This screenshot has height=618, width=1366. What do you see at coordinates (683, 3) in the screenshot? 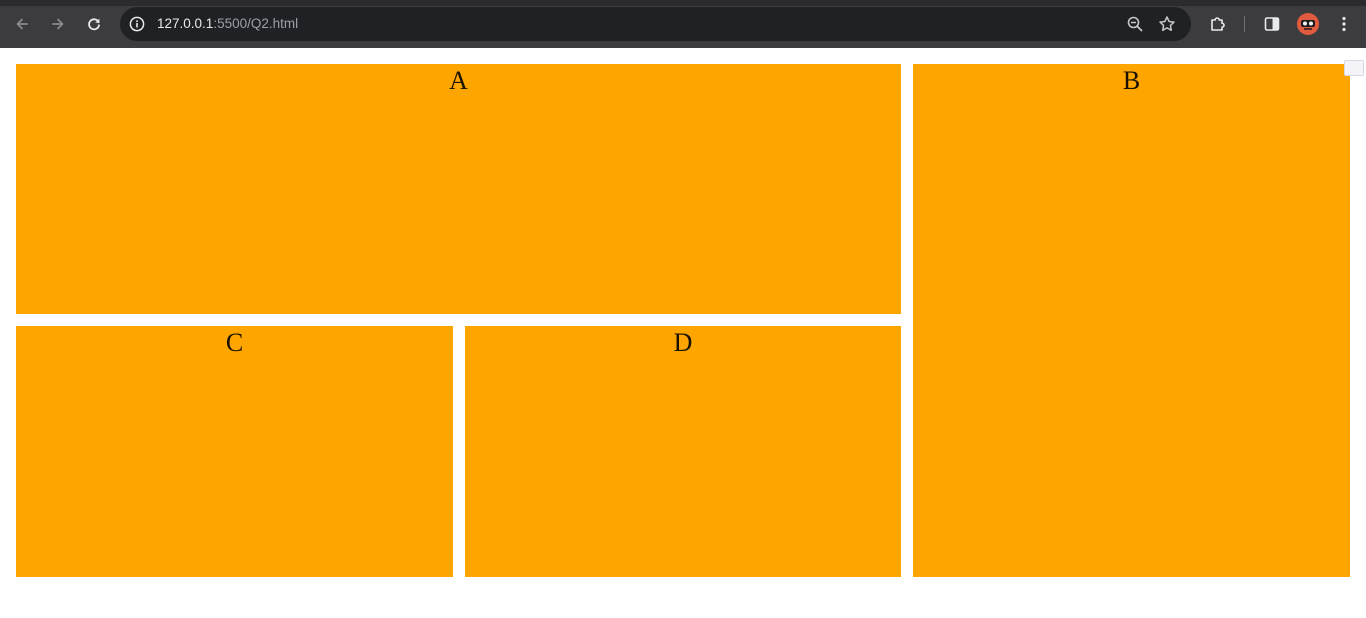
I see `tab-strip-edge` at bounding box center [683, 3].